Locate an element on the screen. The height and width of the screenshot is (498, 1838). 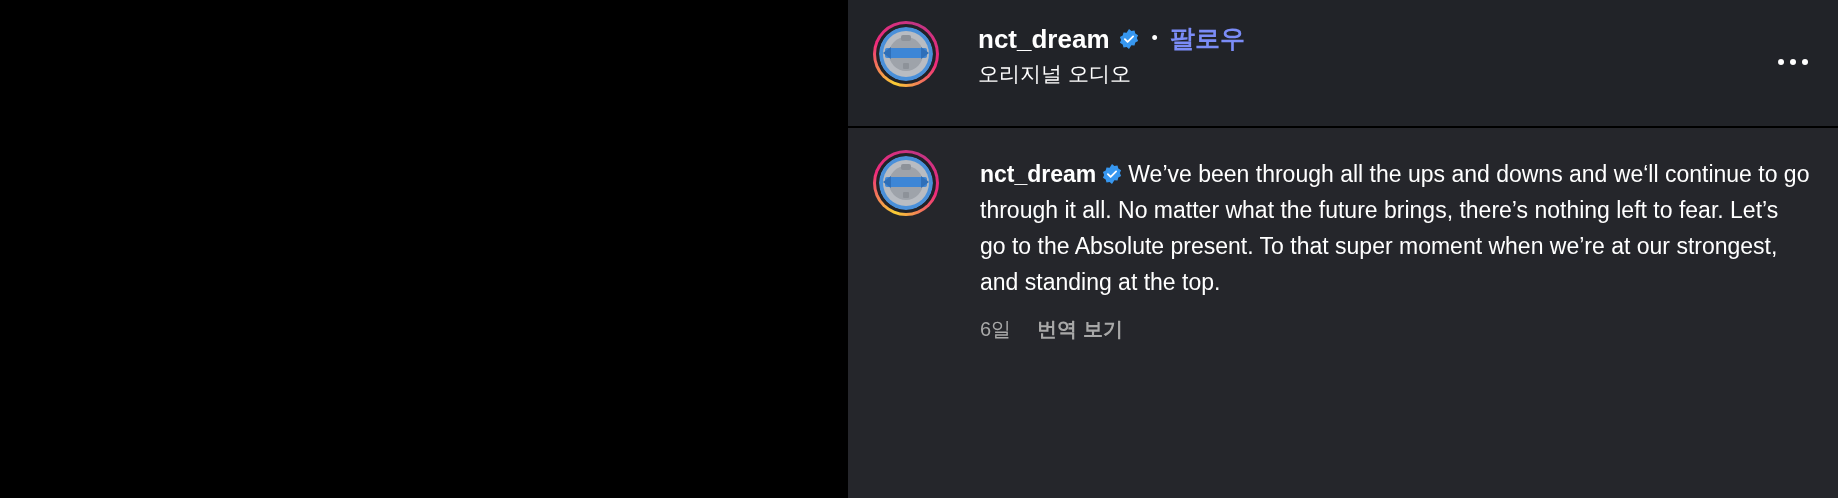
follow-link: 팔로우 is located at coordinates (1207, 38).